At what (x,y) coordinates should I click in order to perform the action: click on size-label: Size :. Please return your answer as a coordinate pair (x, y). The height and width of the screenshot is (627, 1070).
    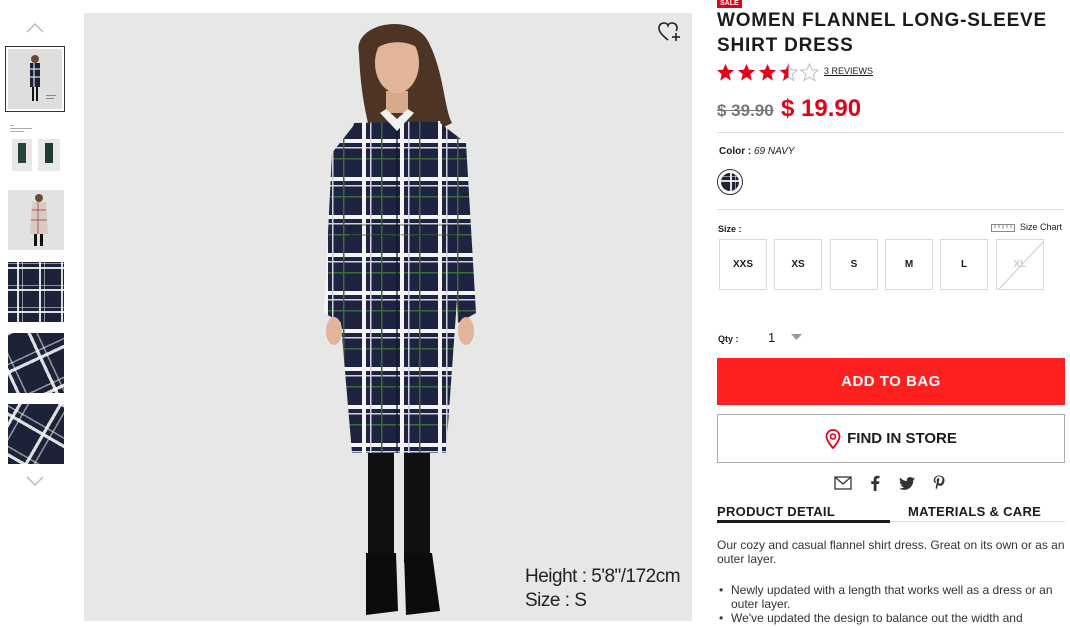
    Looking at the image, I should click on (730, 229).